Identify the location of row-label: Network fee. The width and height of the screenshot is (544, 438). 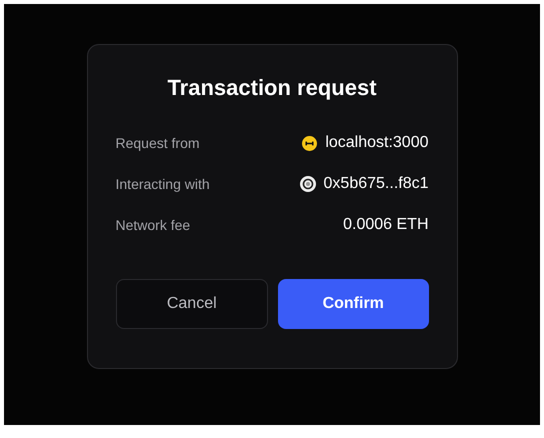
(153, 225).